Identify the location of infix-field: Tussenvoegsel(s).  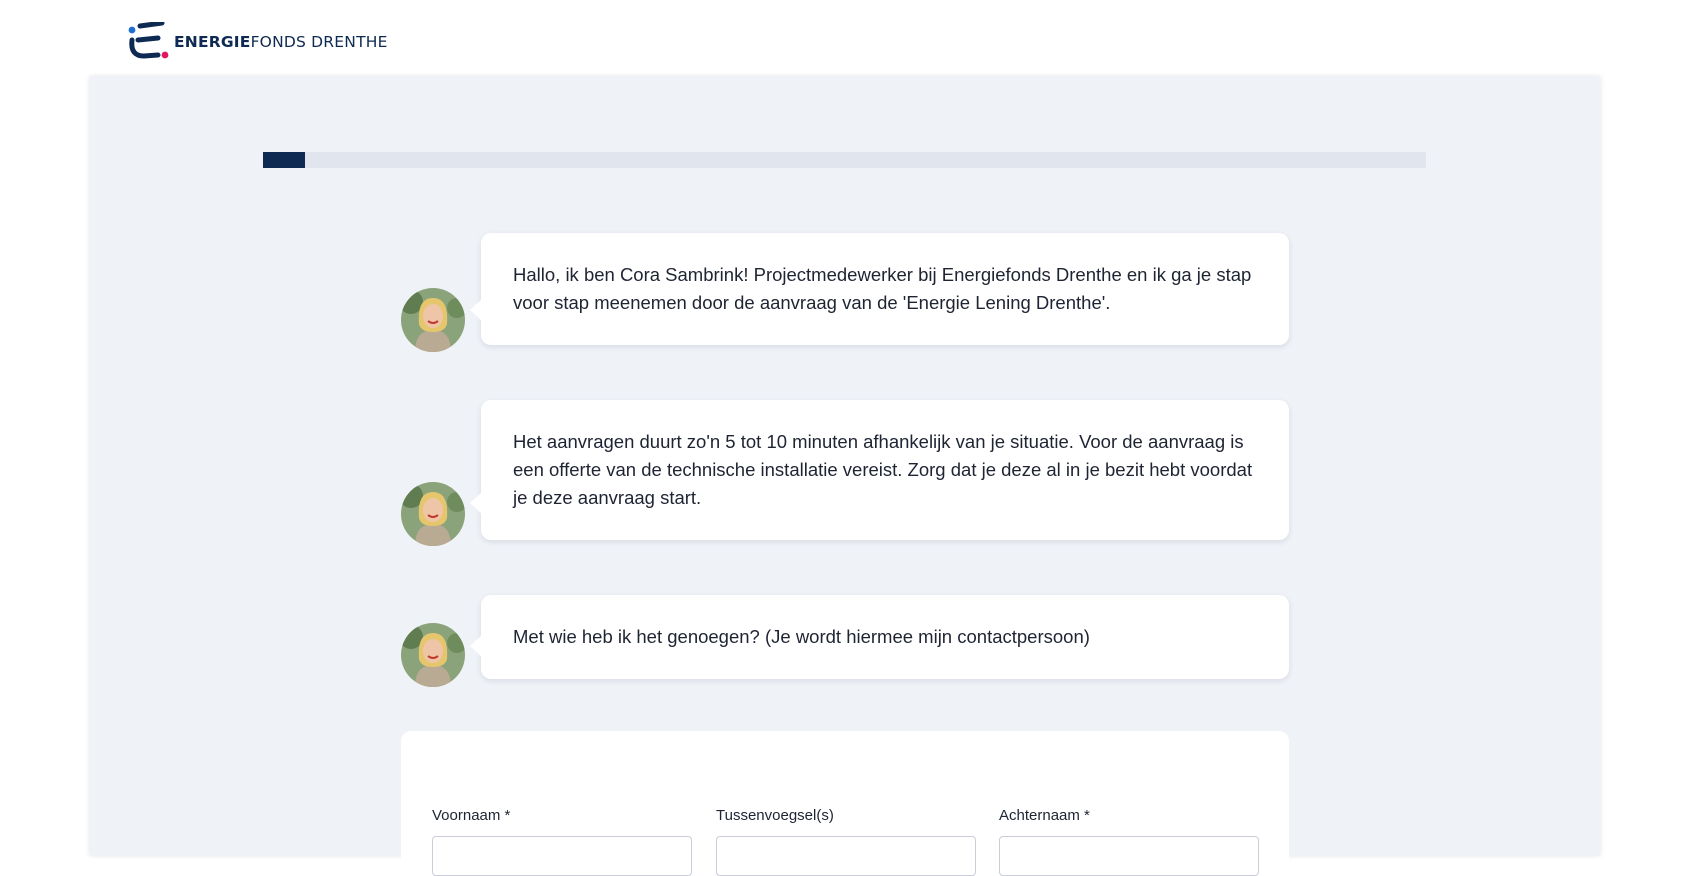
(846, 841).